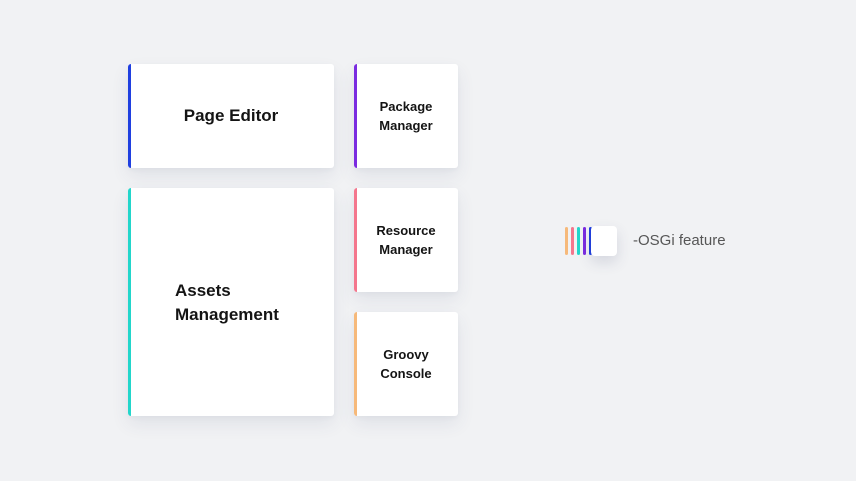 The width and height of the screenshot is (856, 481). I want to click on package-manager-card: Package Manager, so click(406, 116).